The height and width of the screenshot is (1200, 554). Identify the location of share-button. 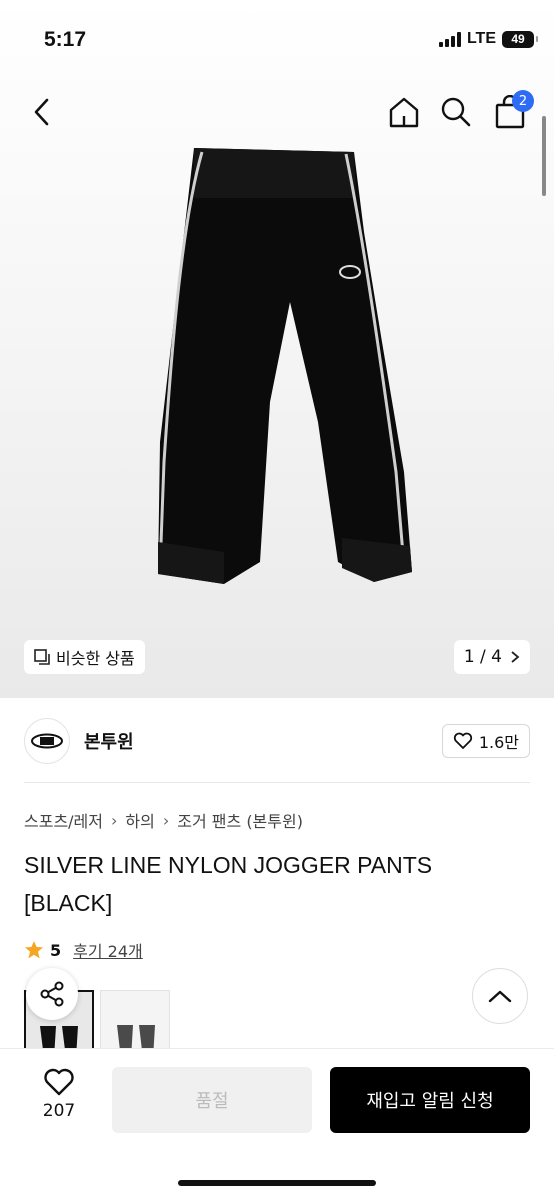
(52, 994).